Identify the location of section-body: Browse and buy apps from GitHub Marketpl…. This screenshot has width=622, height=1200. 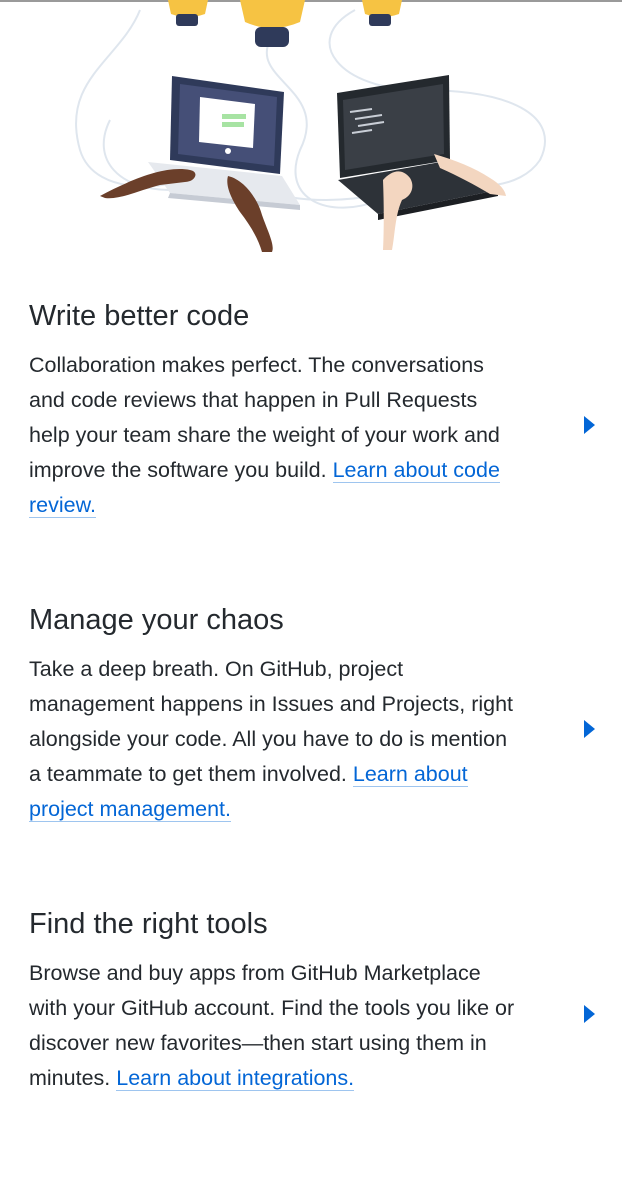
(274, 1026).